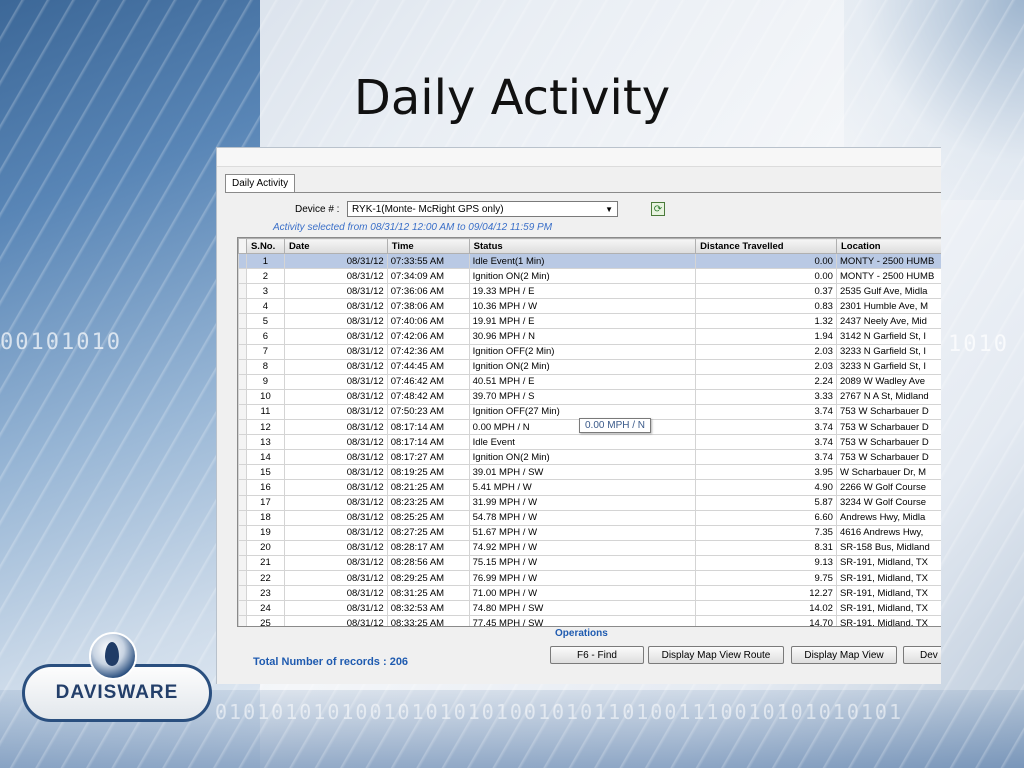 Image resolution: width=1024 pixels, height=768 pixels. Describe the element at coordinates (265, 396) in the screenshot. I see `cell-sno: 10` at that location.